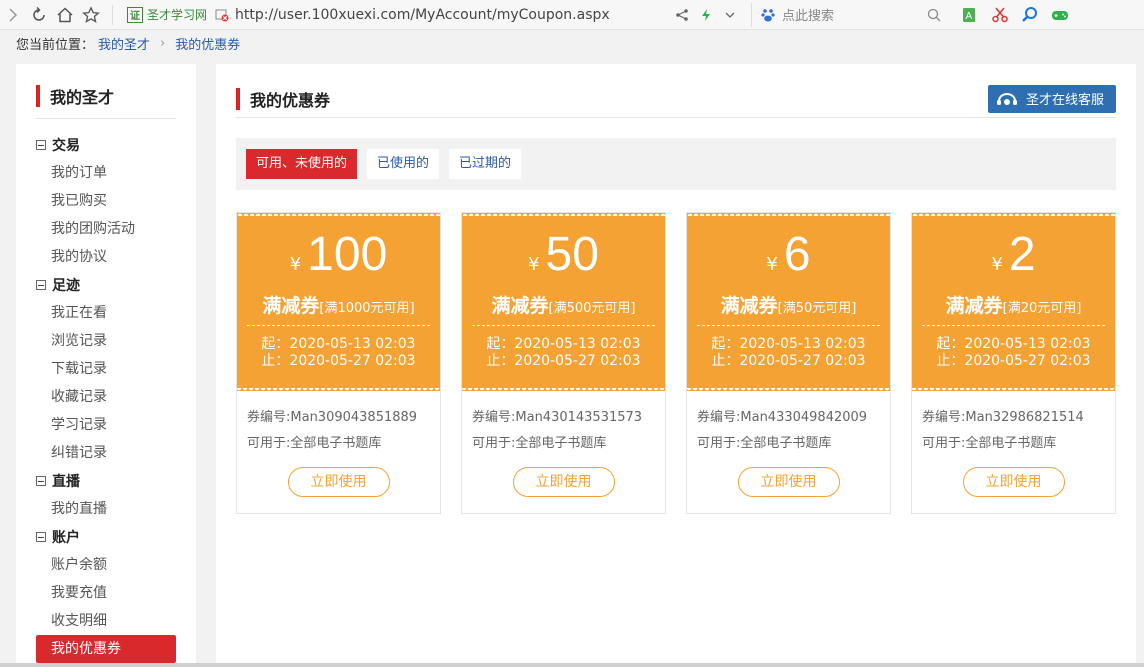 Image resolution: width=1144 pixels, height=667 pixels. I want to click on coupon-type: 满减券 [满50元可用], so click(788, 306).